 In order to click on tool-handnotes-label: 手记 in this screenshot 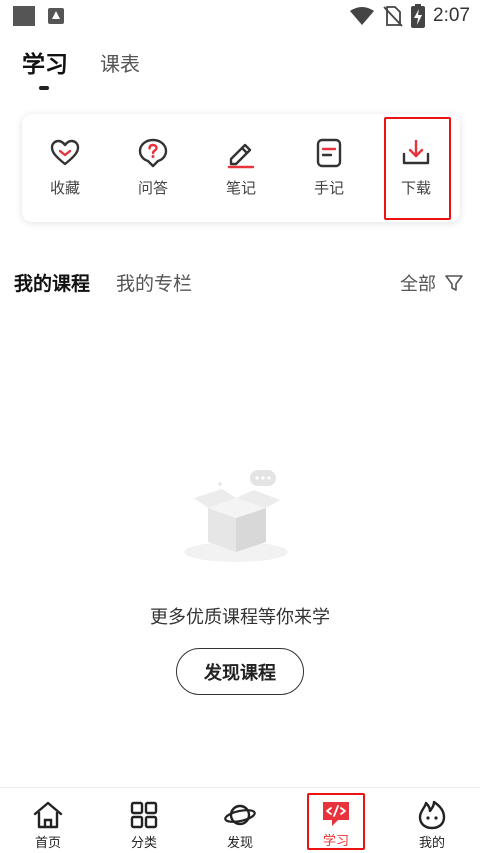, I will do `click(328, 188)`.